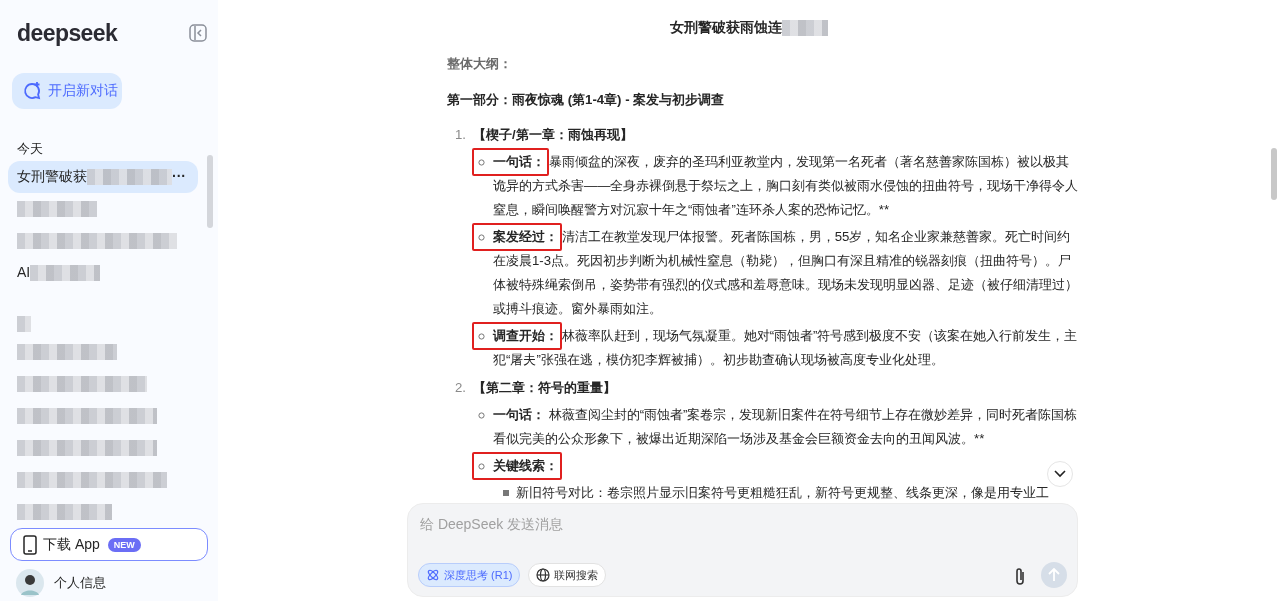  I want to click on outline-heading: 整体大纲：, so click(480, 64).